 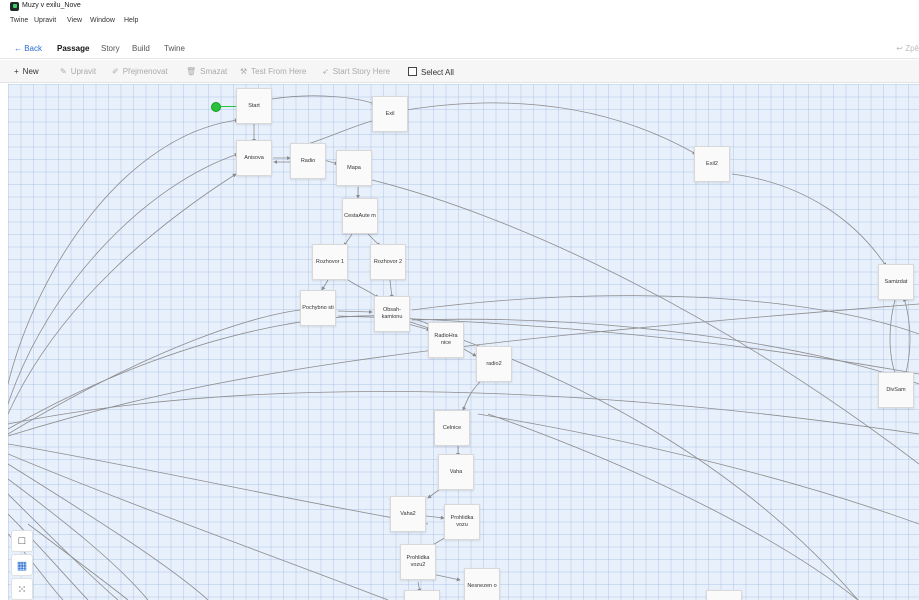 I want to click on plus-icon: +, so click(x=16, y=71).